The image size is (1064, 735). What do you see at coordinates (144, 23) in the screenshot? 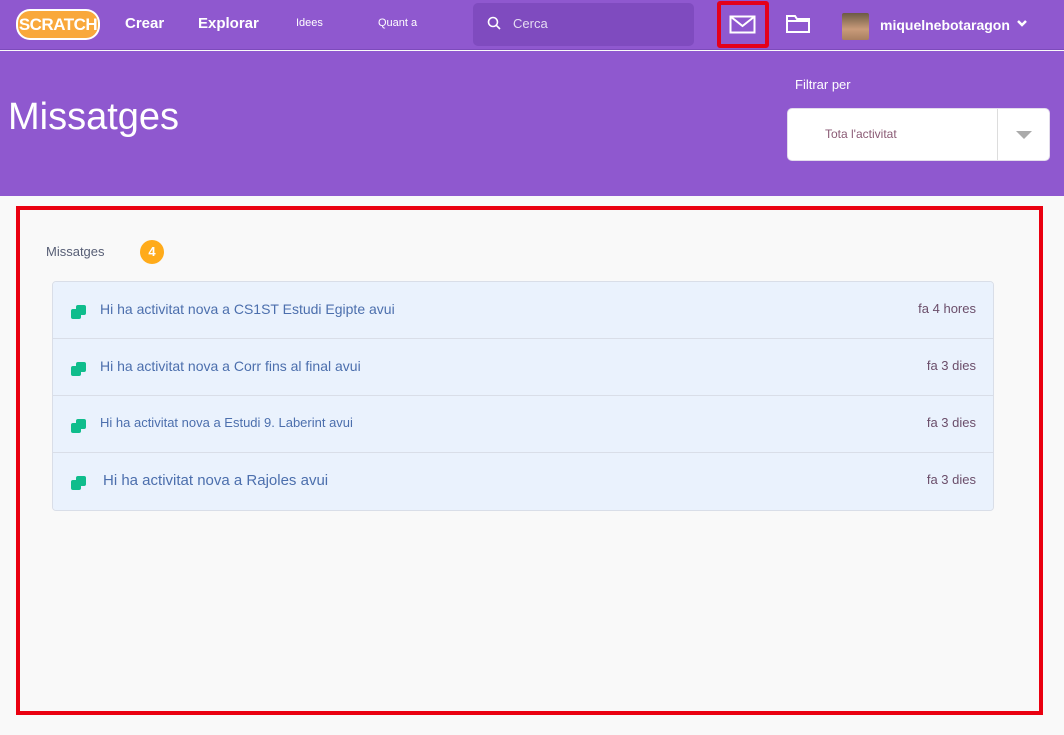
I see `nav-create: Crear` at bounding box center [144, 23].